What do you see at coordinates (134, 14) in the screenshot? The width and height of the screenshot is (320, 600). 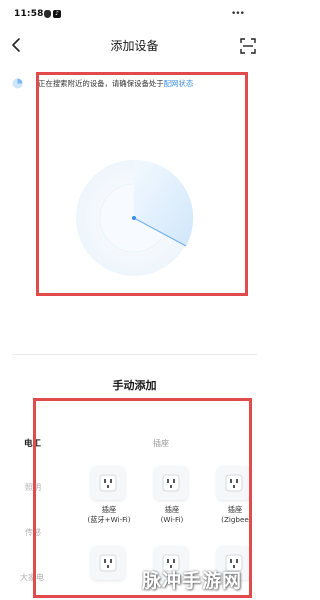 I see `status-bar: 11:58 ♪ •••` at bounding box center [134, 14].